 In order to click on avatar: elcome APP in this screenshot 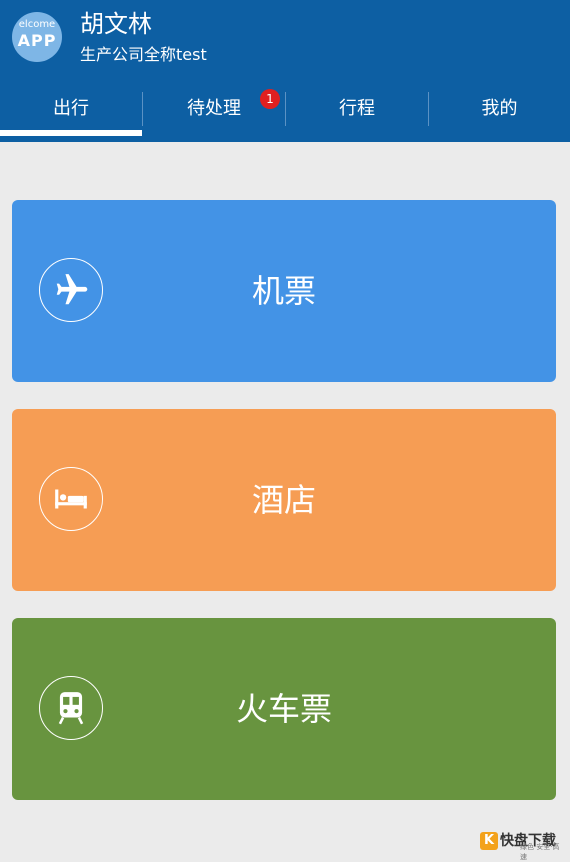, I will do `click(37, 37)`.